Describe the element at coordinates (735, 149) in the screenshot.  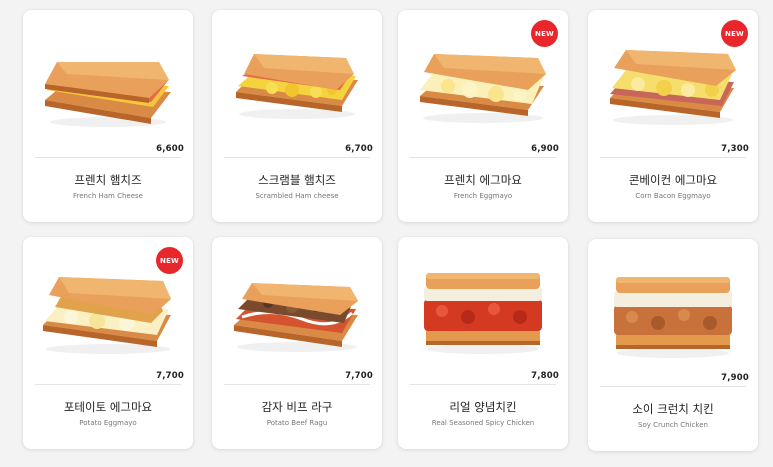
I see `price: 7,300` at that location.